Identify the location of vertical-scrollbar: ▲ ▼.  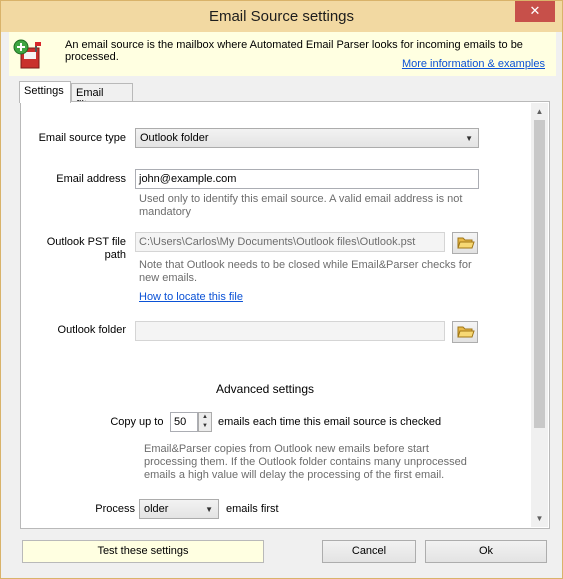
(539, 315).